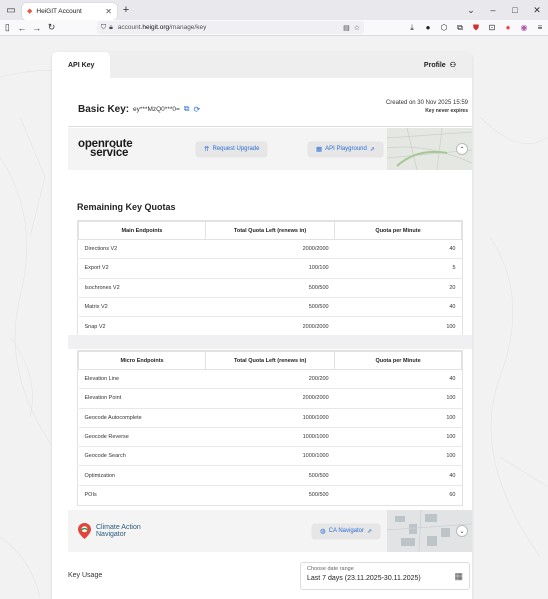  I want to click on menu-icon: ≡, so click(540, 28).